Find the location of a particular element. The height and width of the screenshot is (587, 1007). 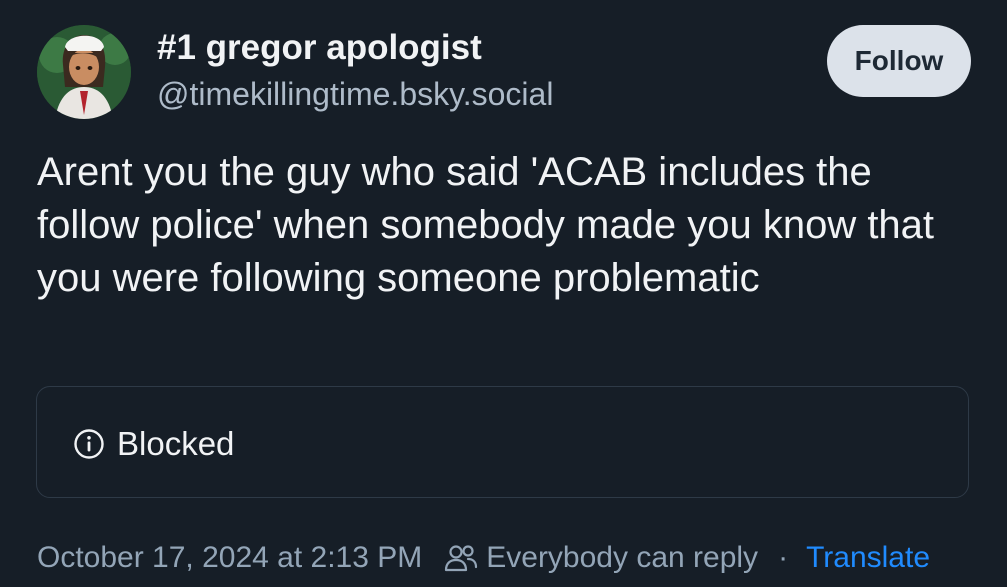

anime-character-avatar-icon is located at coordinates (84, 72).